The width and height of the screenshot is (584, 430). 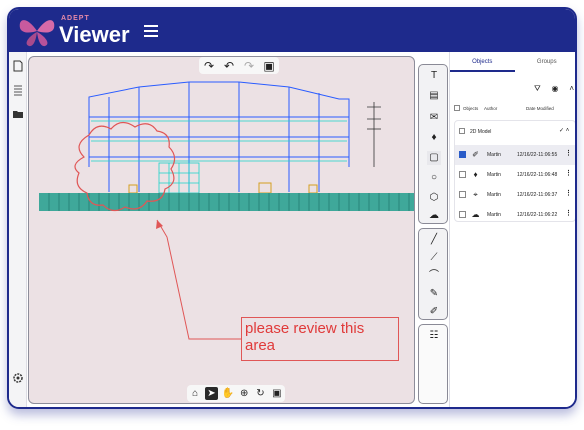 What do you see at coordinates (516, 132) in the screenshot?
I see `model-header: 2D Model ✓ ˄` at bounding box center [516, 132].